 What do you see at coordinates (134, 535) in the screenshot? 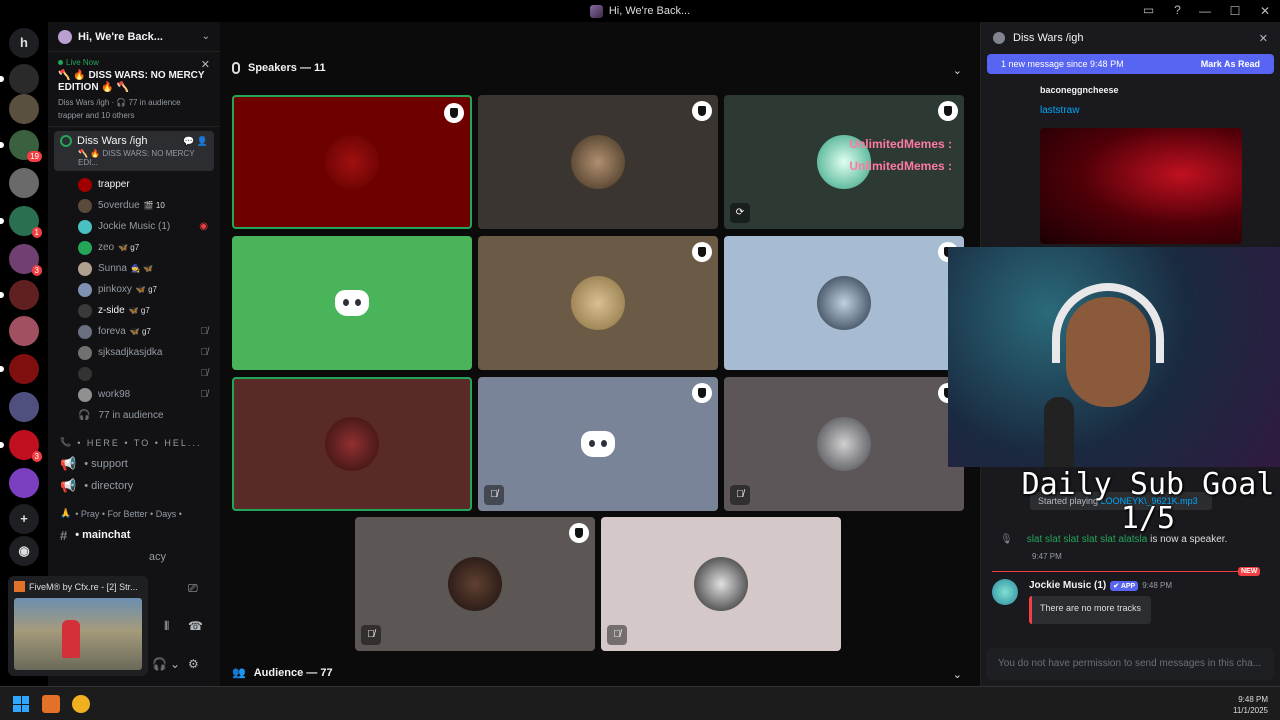
I see `channel-mainchat: # • mainchat` at bounding box center [134, 535].